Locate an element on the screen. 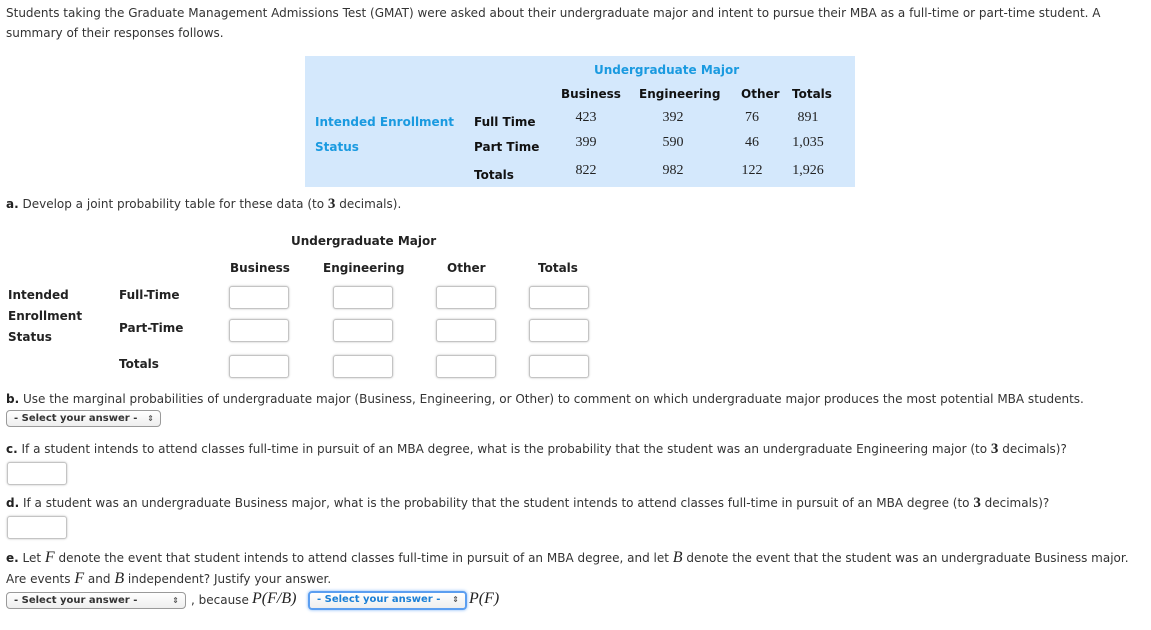  p-f-given-b: P(F/B) is located at coordinates (274, 598).